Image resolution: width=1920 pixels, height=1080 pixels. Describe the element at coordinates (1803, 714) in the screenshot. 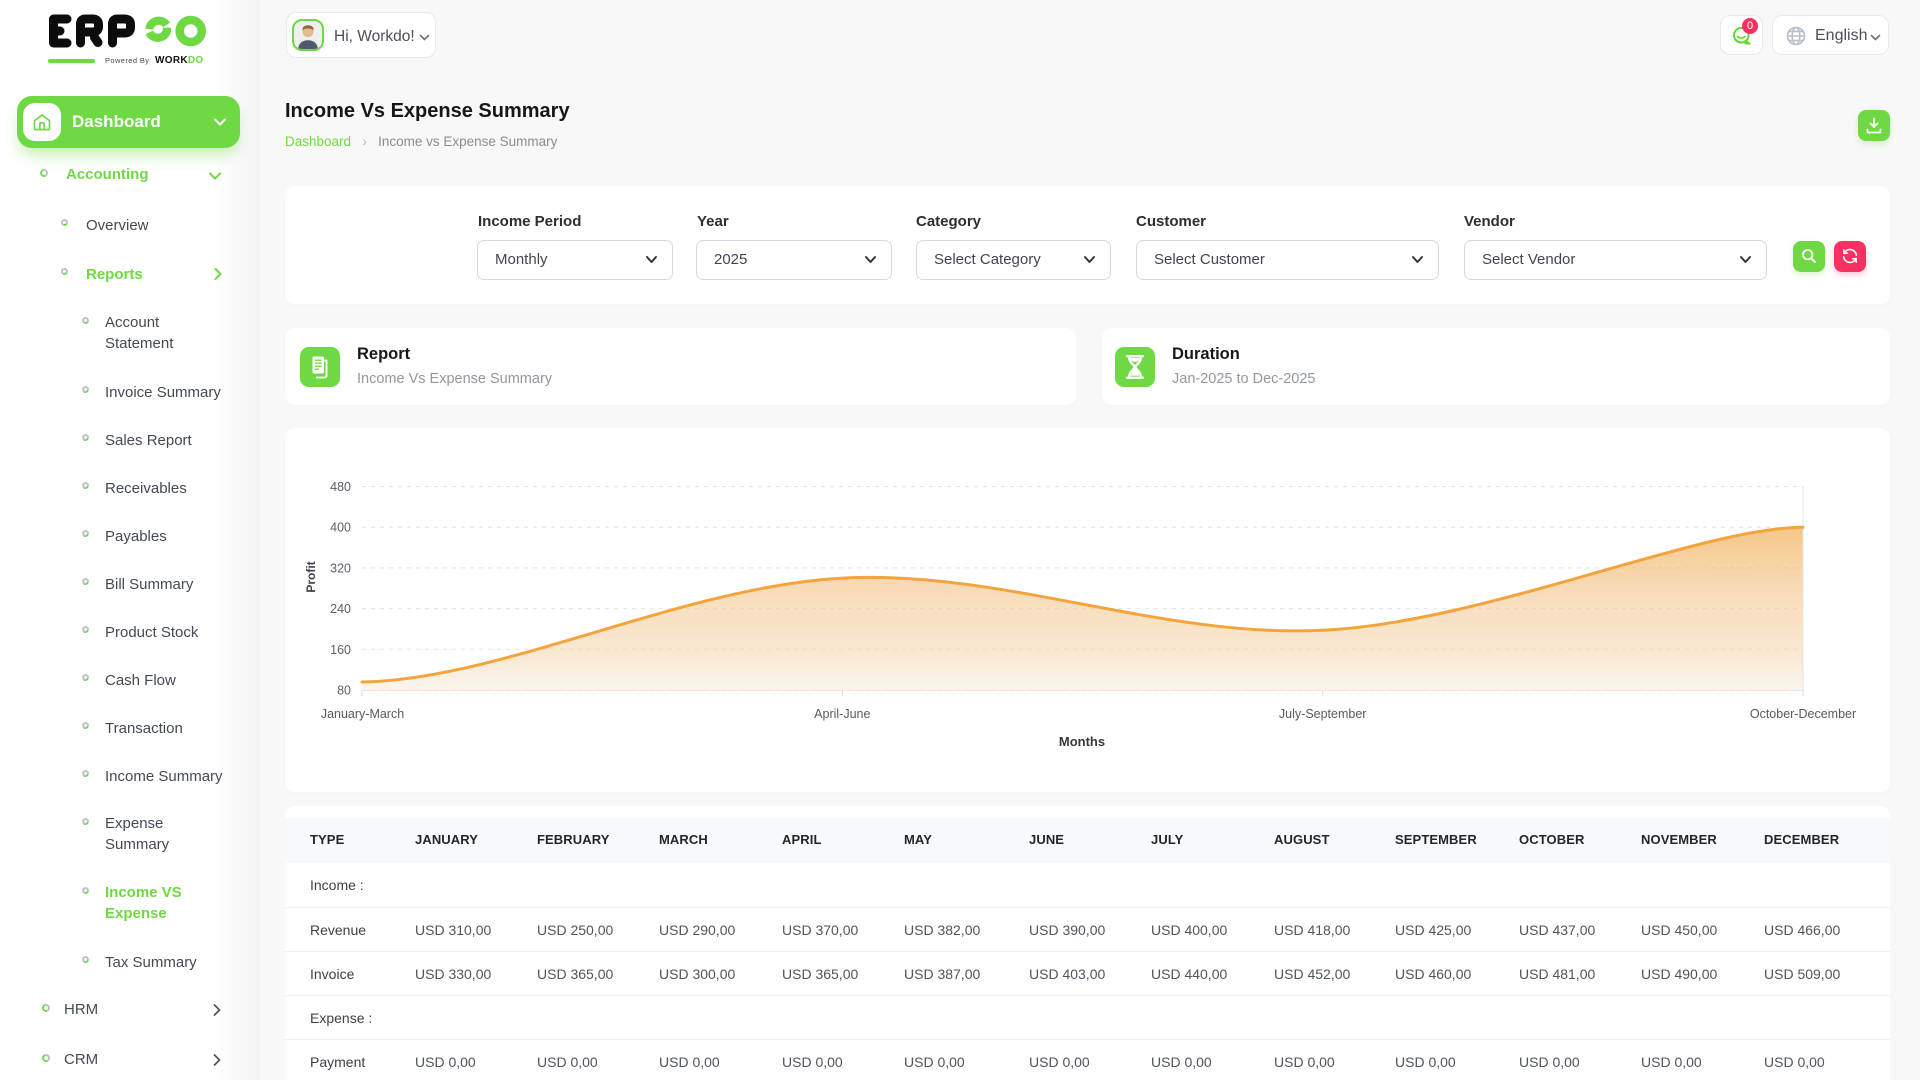

I see `svg-text: October-December` at that location.